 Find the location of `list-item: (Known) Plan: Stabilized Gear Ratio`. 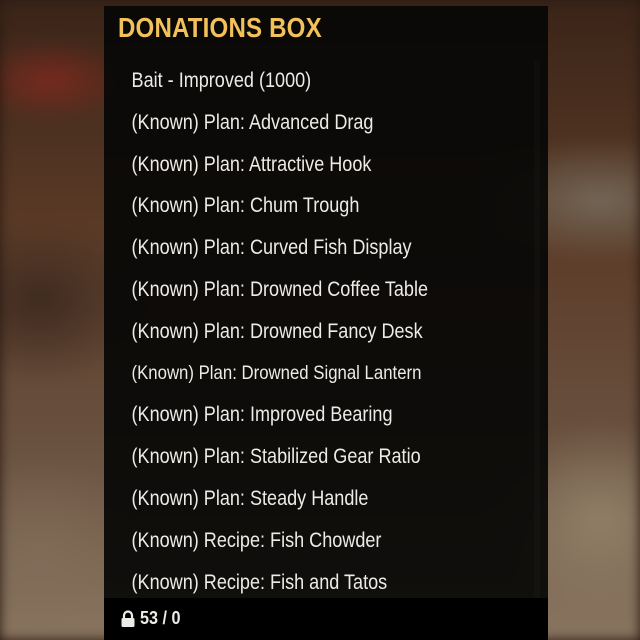

list-item: (Known) Plan: Stabilized Gear Ratio is located at coordinates (289, 457).